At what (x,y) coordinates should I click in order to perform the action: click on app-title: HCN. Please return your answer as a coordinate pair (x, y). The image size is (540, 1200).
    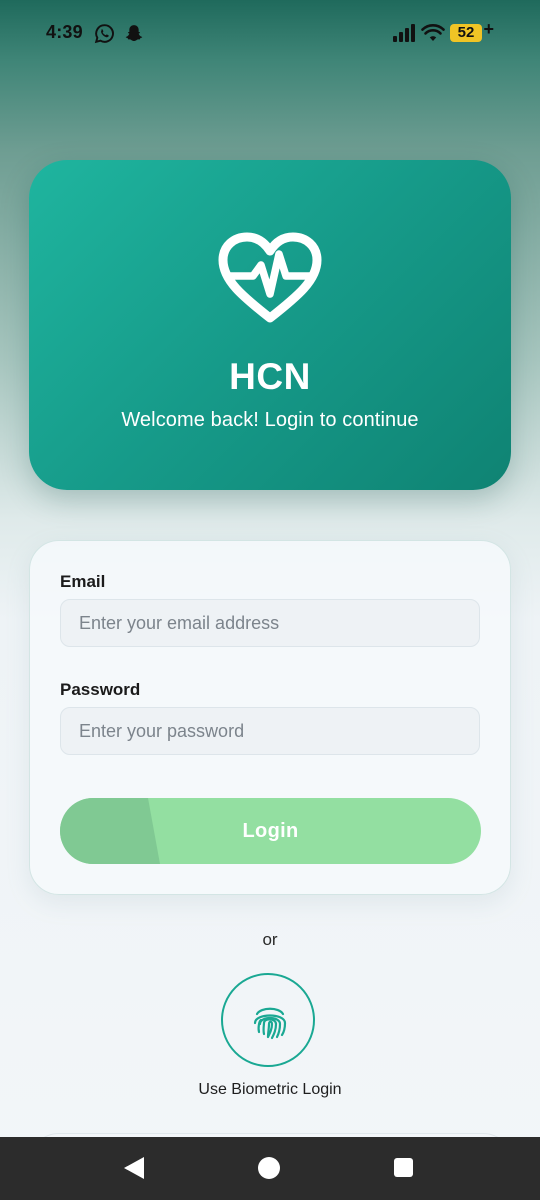
    Looking at the image, I should click on (270, 376).